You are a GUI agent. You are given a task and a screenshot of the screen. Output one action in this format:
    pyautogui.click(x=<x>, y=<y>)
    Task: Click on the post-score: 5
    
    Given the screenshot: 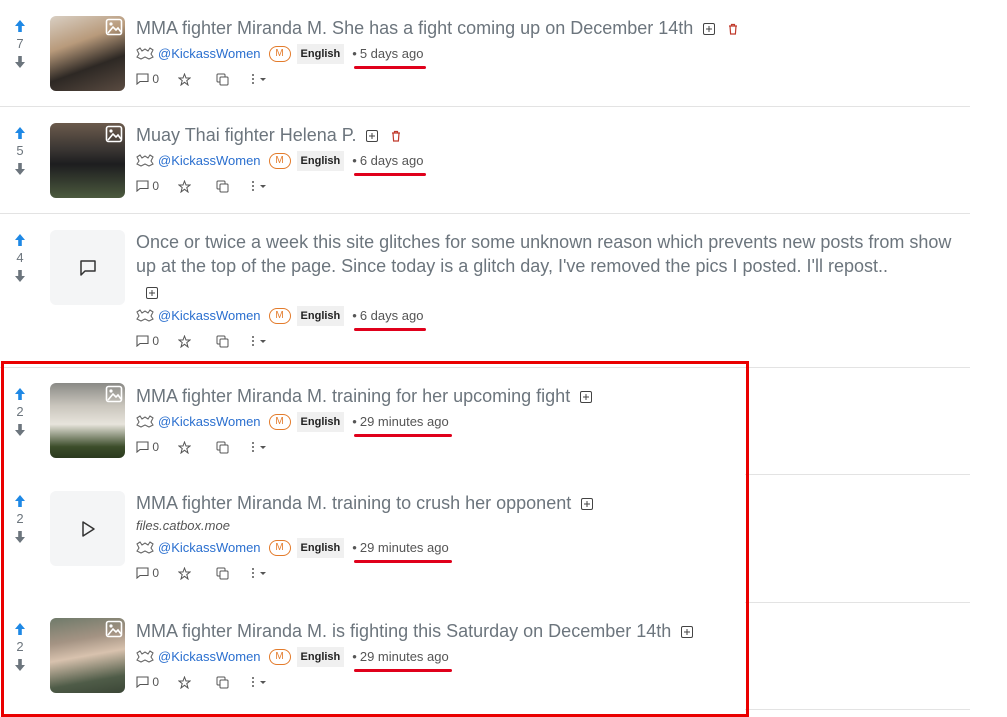 What is the action you would take?
    pyautogui.click(x=20, y=150)
    